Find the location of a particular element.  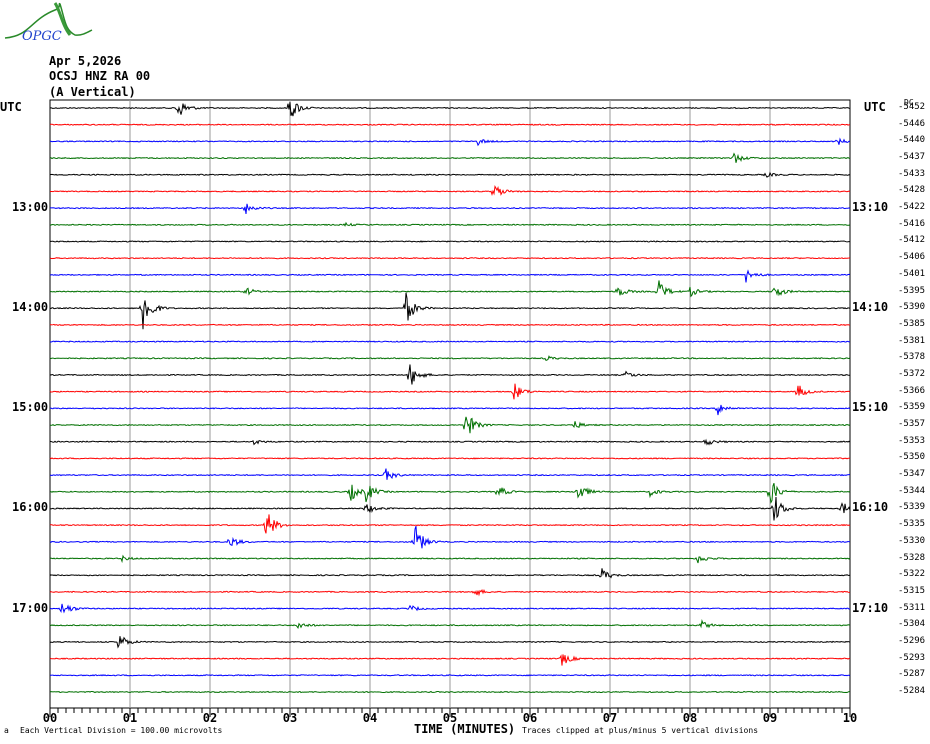

dc-offset-label: -5378 is located at coordinates (912, 357).